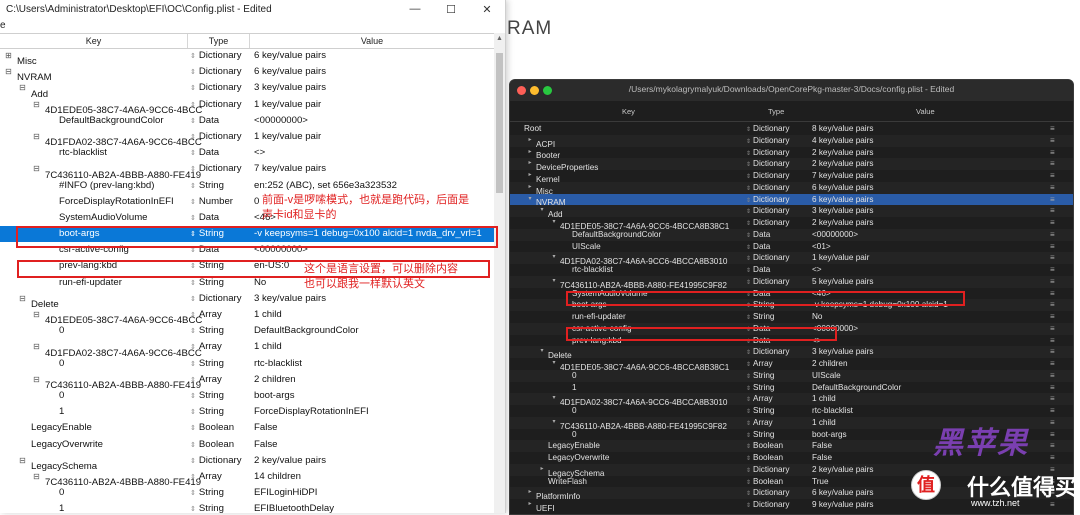 The height and width of the screenshot is (515, 1080). I want to click on tree-row-type: ⇕ Data, so click(220, 153).